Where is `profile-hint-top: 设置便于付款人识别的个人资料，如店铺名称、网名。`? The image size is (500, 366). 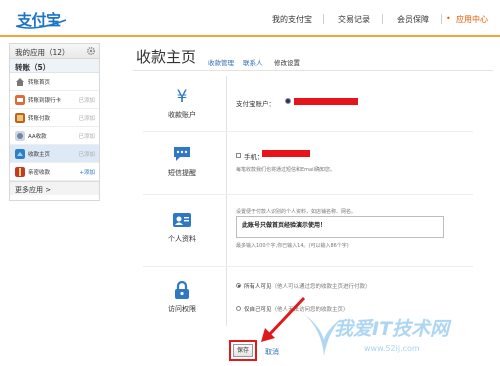
profile-hint-top: 设置便于付款人识别的个人资料，如店铺名称、网名。 is located at coordinates (296, 212).